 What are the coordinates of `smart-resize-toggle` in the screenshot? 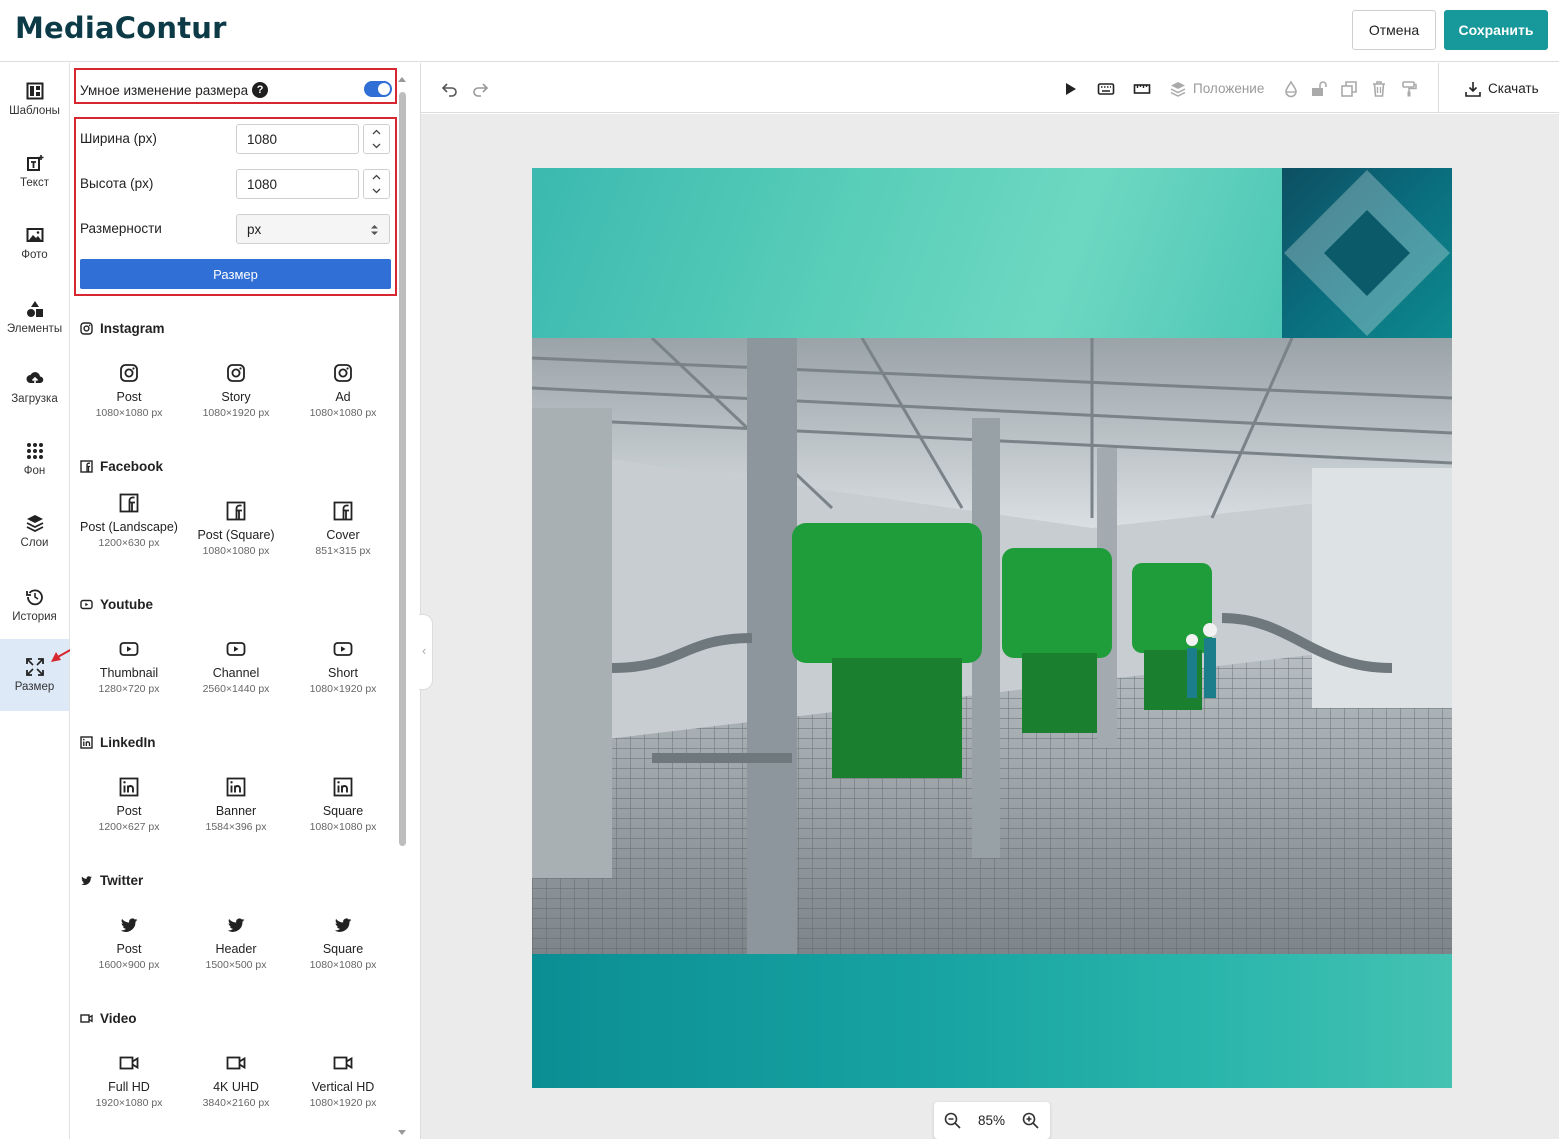 It's located at (378, 89).